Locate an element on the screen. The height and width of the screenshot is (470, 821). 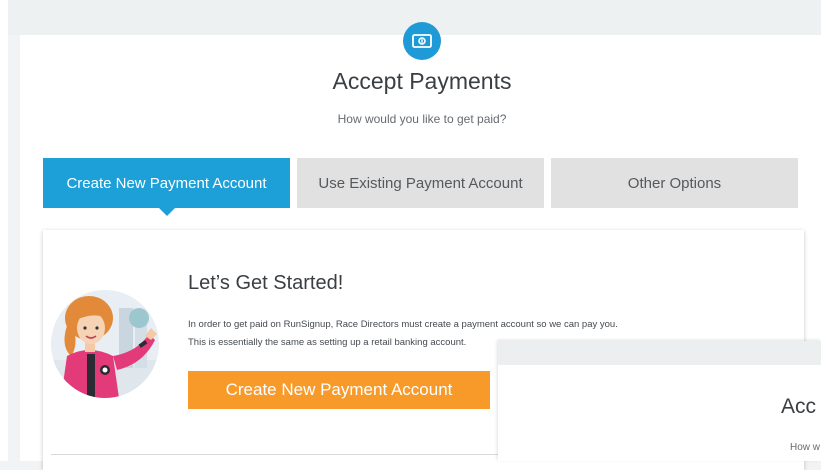
overlapping-window-content is located at coordinates (659, 413).